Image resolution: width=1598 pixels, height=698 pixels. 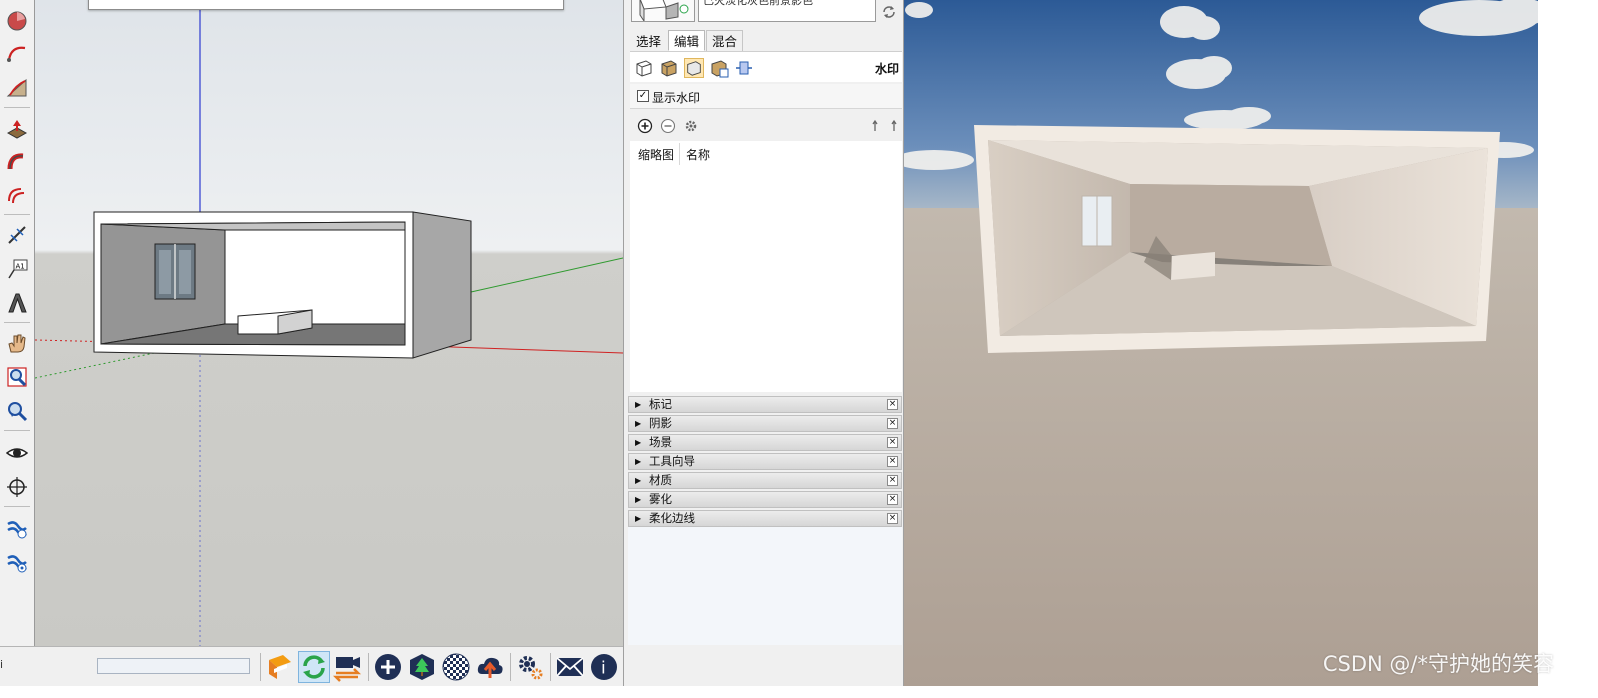 I want to click on zoom-window-icon, so click(x=16, y=410).